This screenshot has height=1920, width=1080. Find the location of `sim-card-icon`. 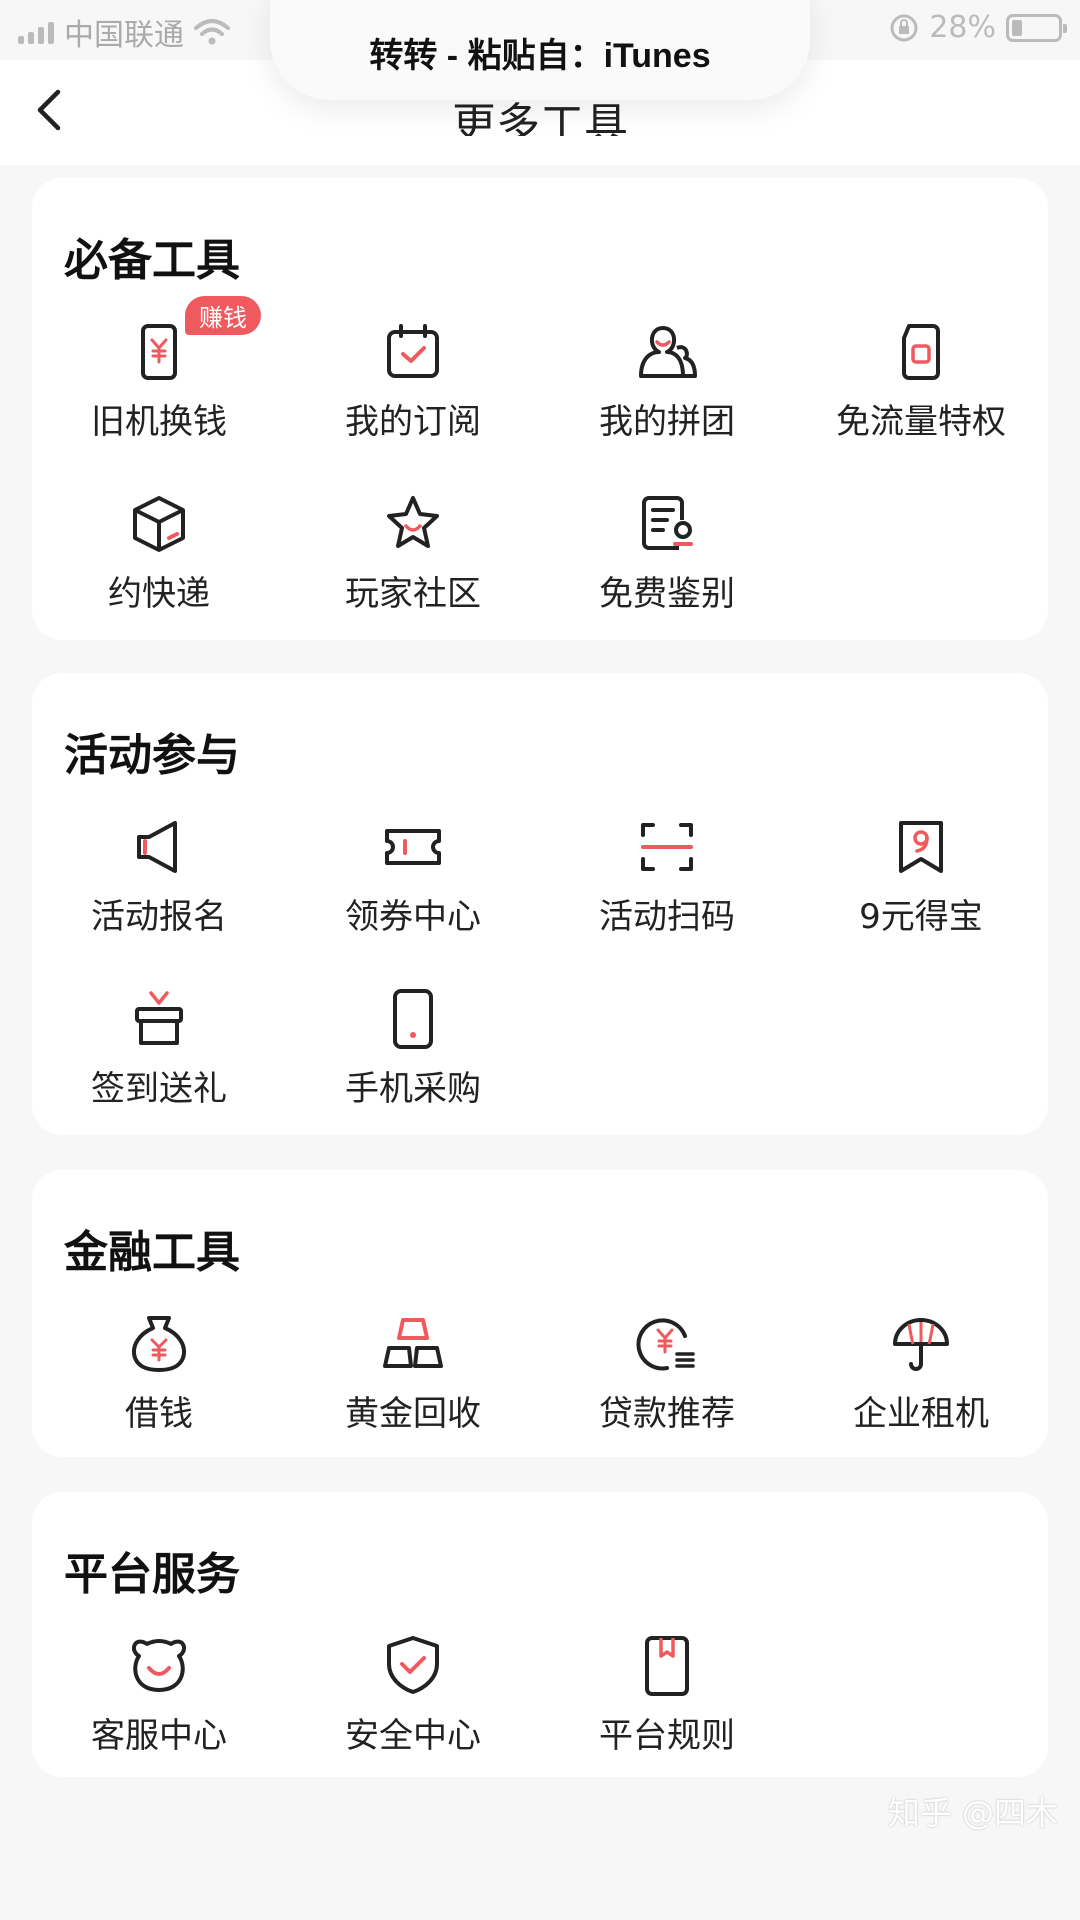

sim-card-icon is located at coordinates (921, 352).